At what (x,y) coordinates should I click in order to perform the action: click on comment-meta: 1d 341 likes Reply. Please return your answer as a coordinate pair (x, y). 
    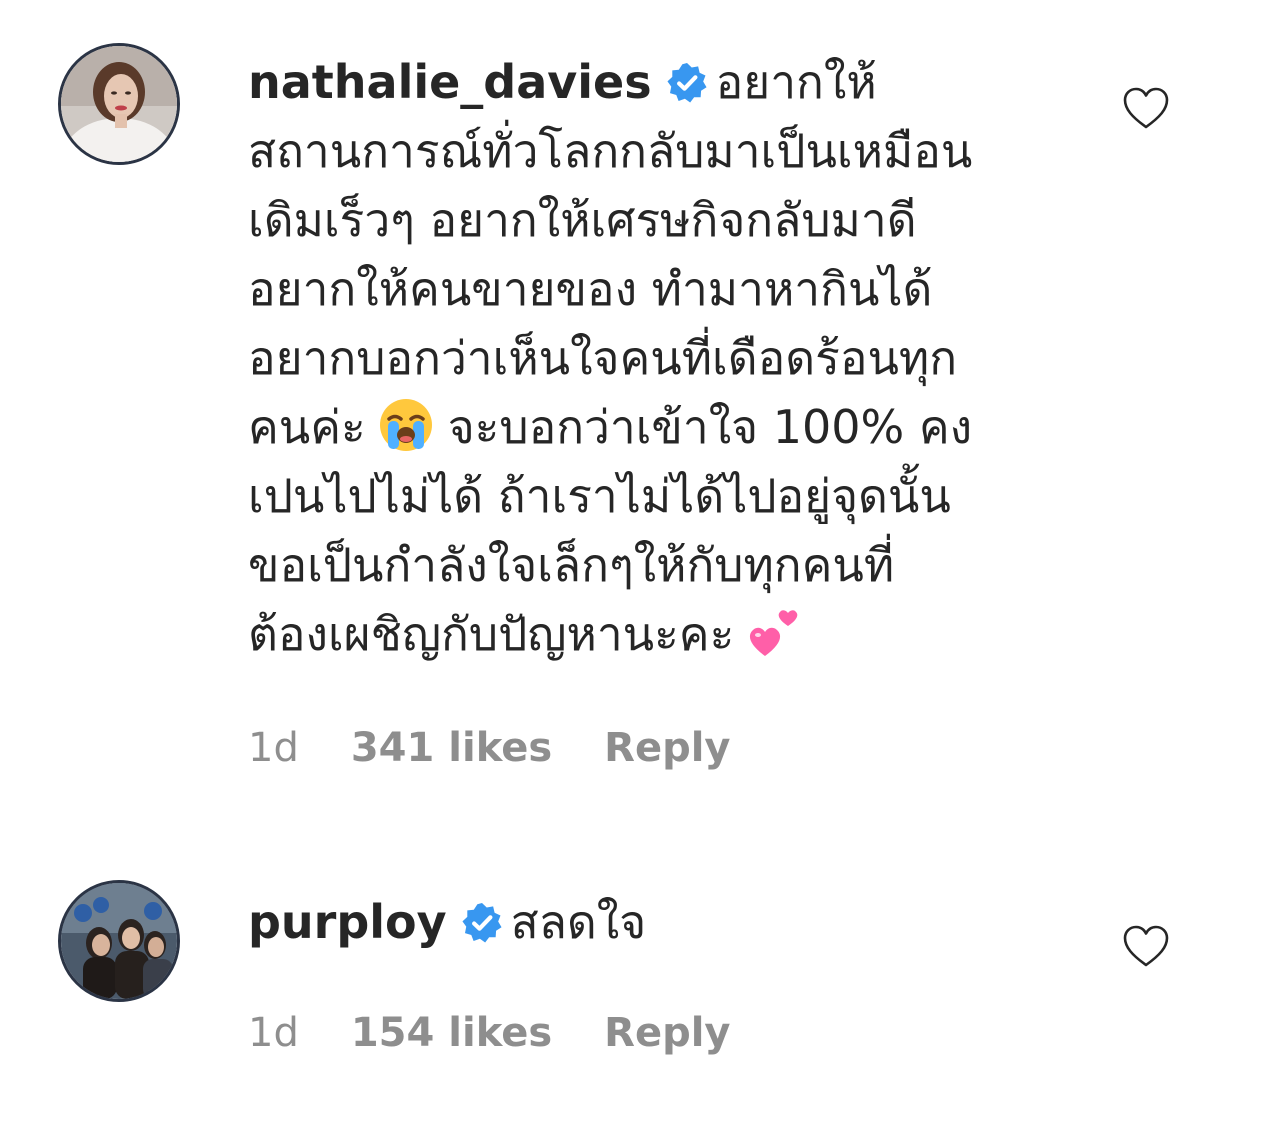
    Looking at the image, I should click on (489, 748).